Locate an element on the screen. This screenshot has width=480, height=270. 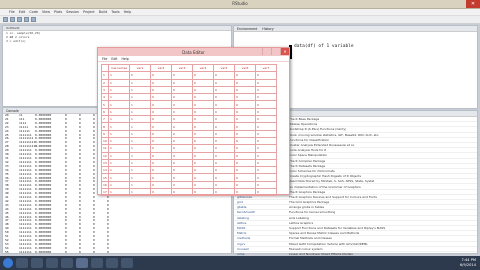
package-name: munsell is located at coordinates (263, 249).